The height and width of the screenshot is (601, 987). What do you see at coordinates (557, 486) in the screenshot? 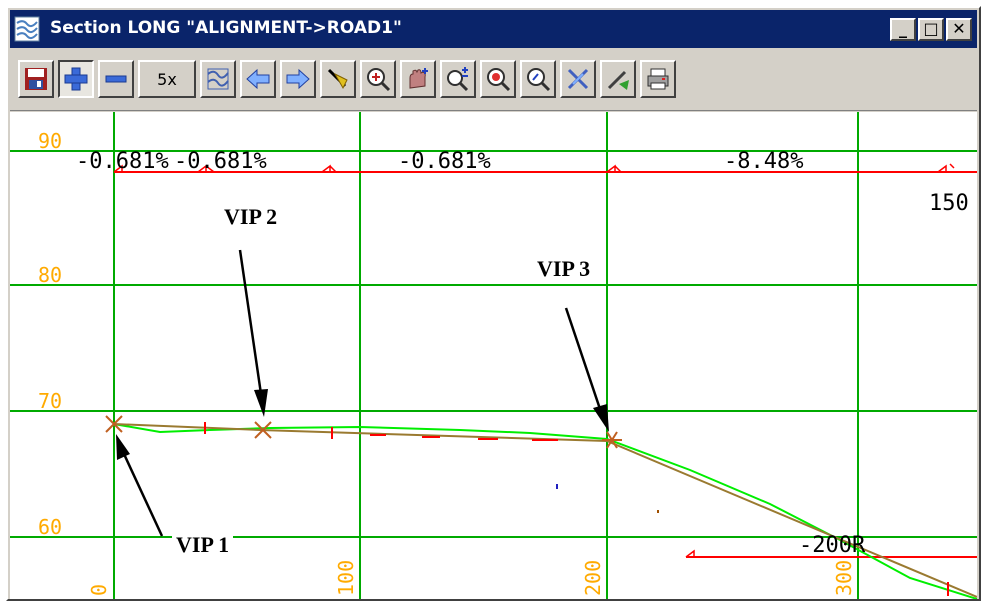
I see `speck-blue` at bounding box center [557, 486].